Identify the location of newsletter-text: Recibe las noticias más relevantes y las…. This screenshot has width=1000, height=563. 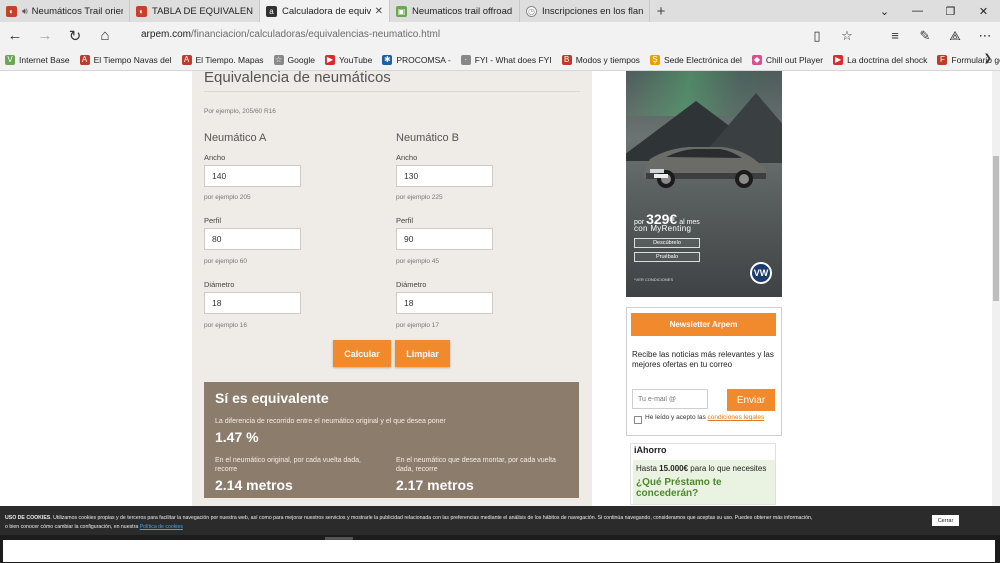
(703, 359).